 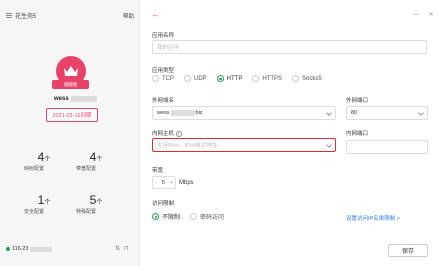 I want to click on plus-button: +, so click(x=171, y=183).